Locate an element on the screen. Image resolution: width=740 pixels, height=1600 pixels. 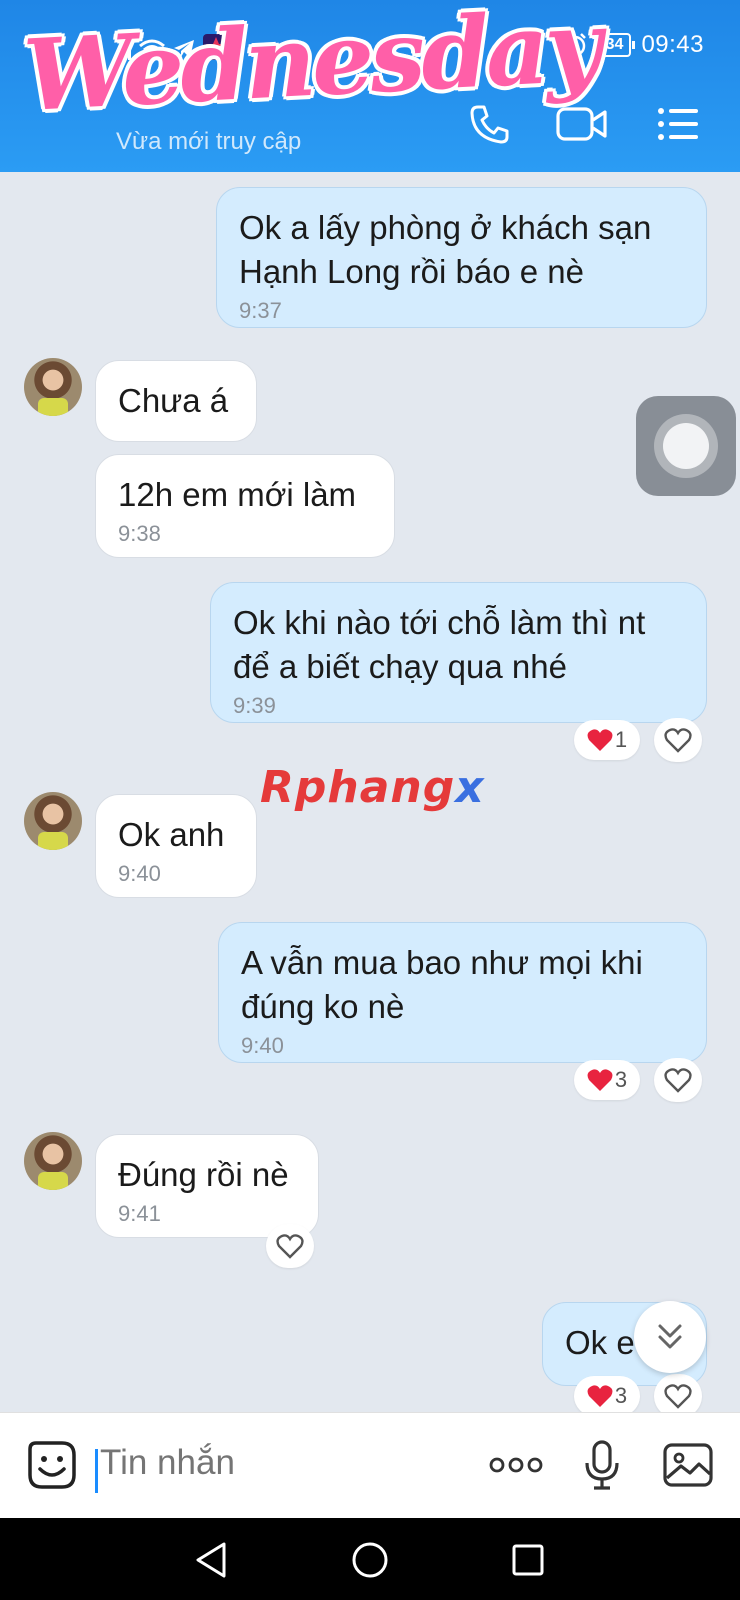
menu-list-icon is located at coordinates (678, 124).